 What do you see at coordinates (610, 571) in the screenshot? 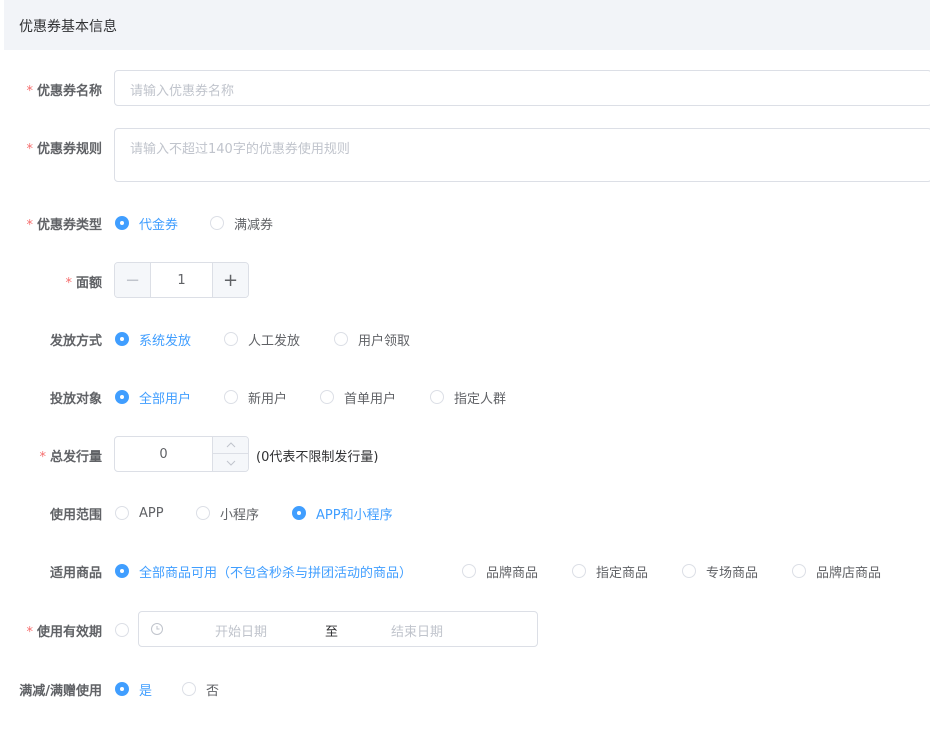
I see `radio-products-specified: 指定商品` at bounding box center [610, 571].